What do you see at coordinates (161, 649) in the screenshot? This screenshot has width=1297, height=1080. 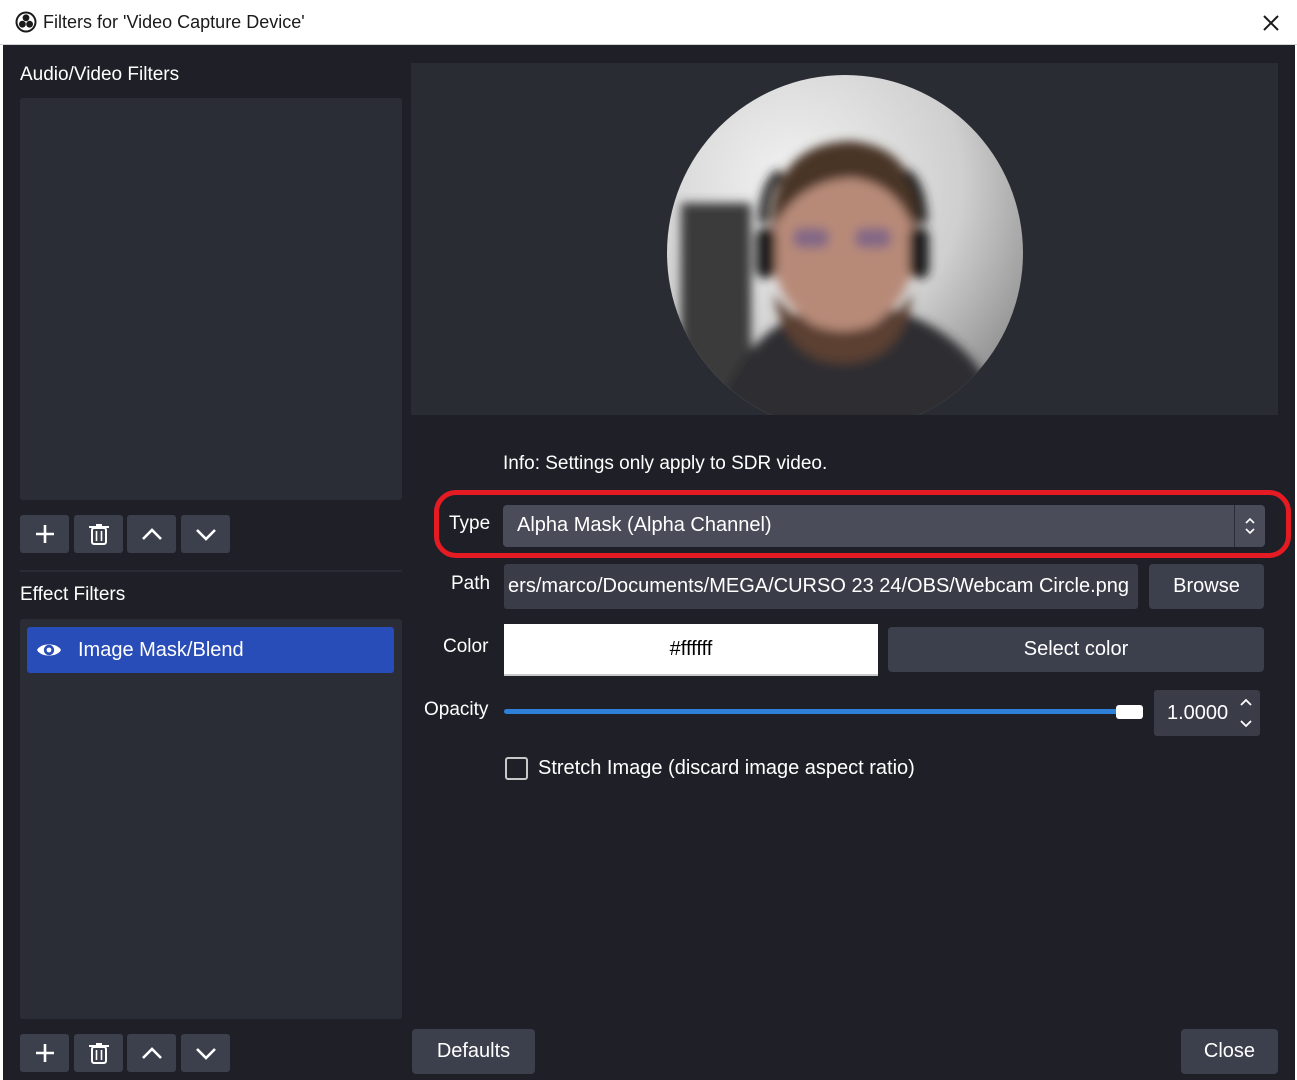 I see `effect-filter-label: Image Mask/Blend` at bounding box center [161, 649].